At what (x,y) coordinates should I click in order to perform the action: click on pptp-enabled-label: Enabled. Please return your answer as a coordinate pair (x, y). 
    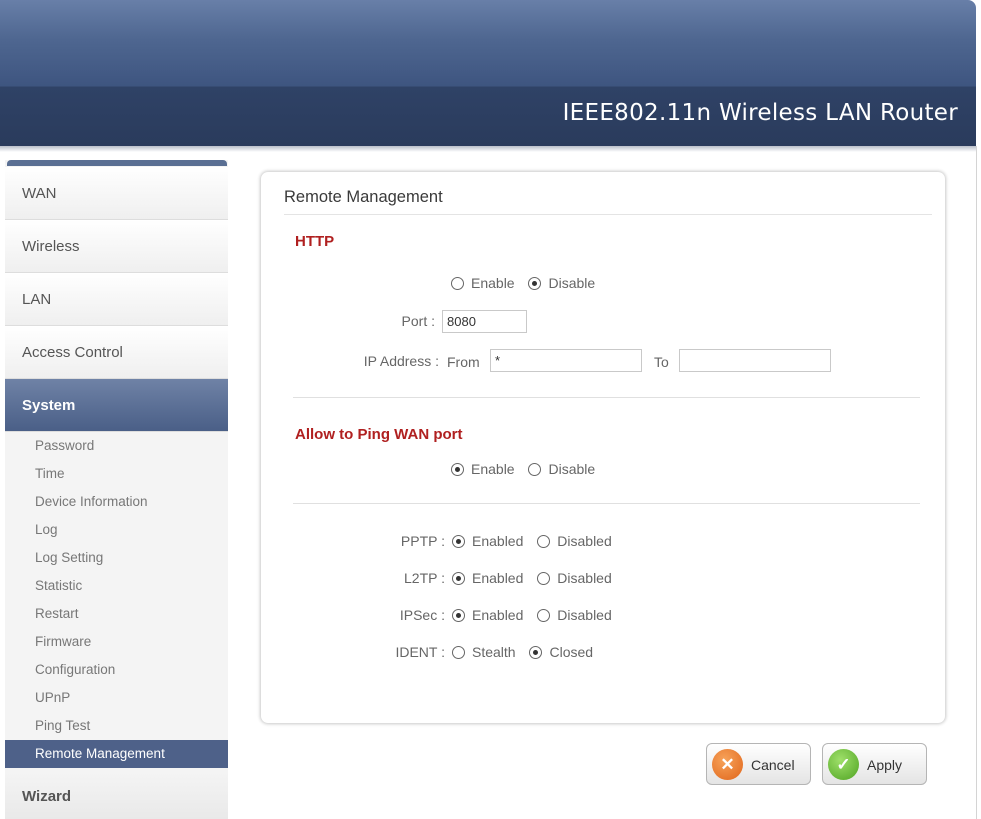
    Looking at the image, I should click on (498, 541).